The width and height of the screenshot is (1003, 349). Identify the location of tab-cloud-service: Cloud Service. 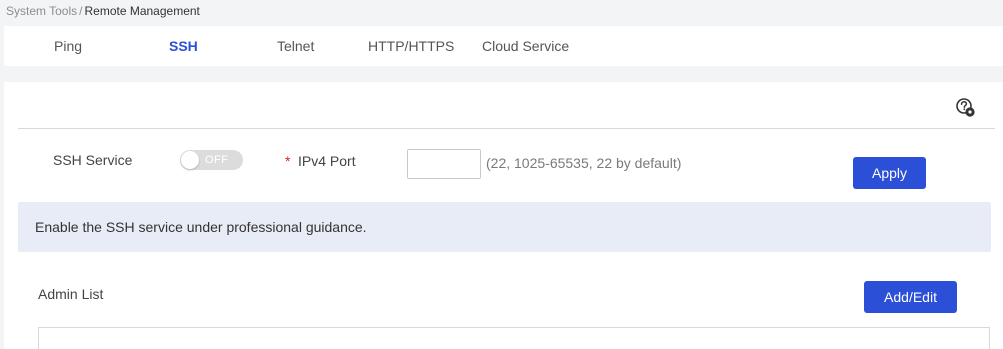
(525, 46).